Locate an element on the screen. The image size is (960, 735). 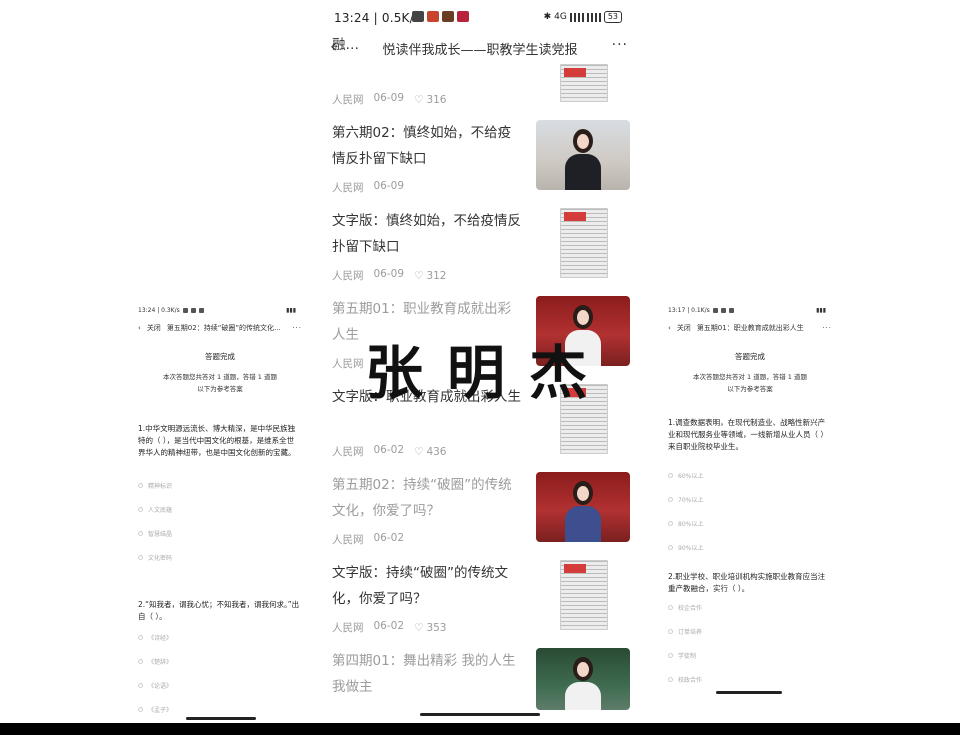
question-2-options: 《诗经》 《楚辞》 《论语》 《孟子》 is located at coordinates (218, 673).